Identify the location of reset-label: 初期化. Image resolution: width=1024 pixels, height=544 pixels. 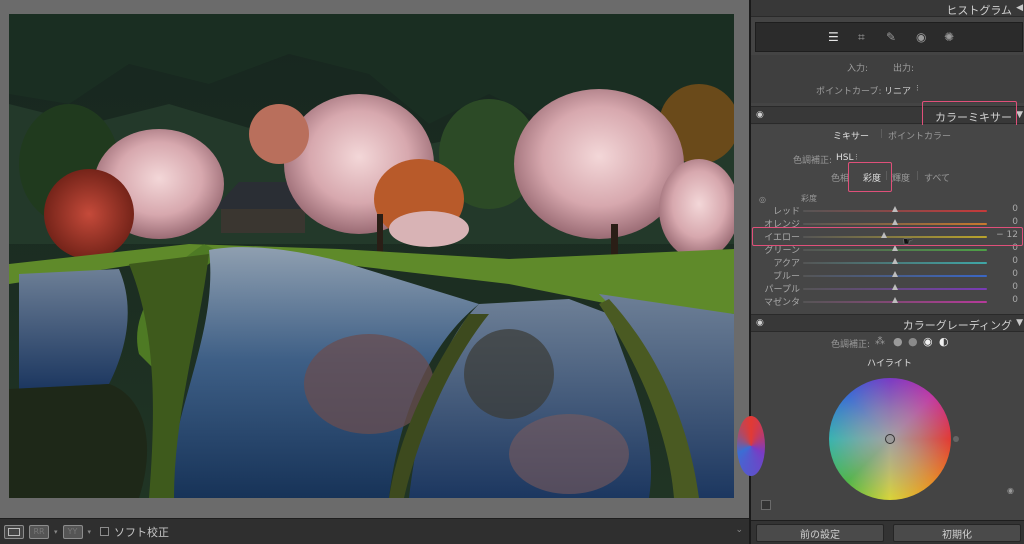
(957, 535).